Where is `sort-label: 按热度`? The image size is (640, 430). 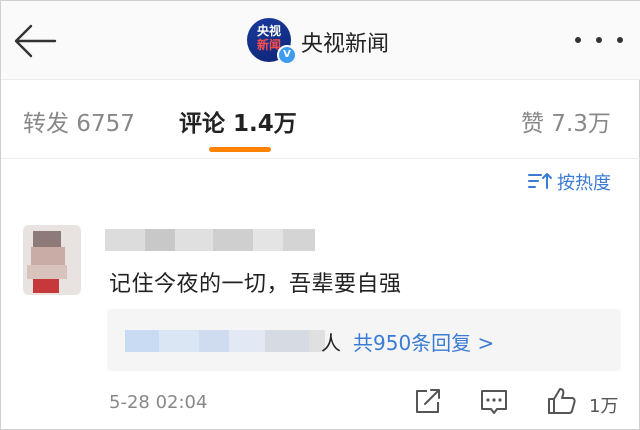 sort-label: 按热度 is located at coordinates (584, 183).